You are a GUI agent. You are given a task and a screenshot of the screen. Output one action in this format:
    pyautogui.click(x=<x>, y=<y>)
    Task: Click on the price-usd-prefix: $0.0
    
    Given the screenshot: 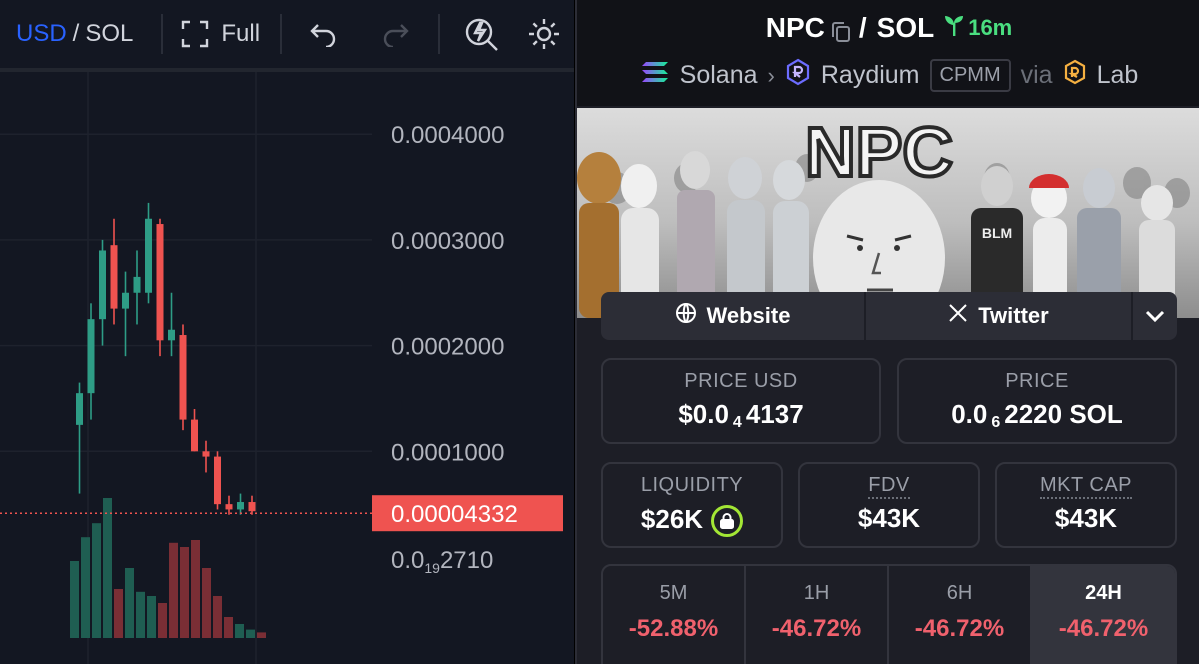 What is the action you would take?
    pyautogui.click(x=703, y=414)
    